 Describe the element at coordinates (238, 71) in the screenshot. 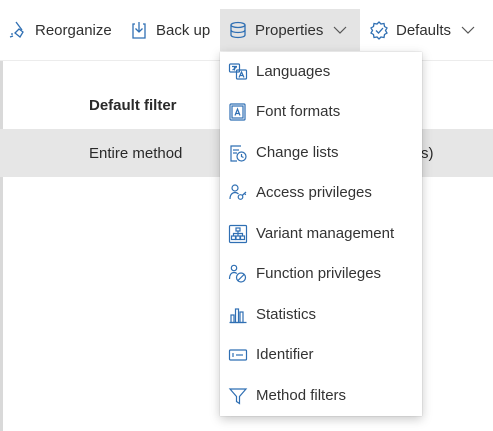

I see `languages-icon` at that location.